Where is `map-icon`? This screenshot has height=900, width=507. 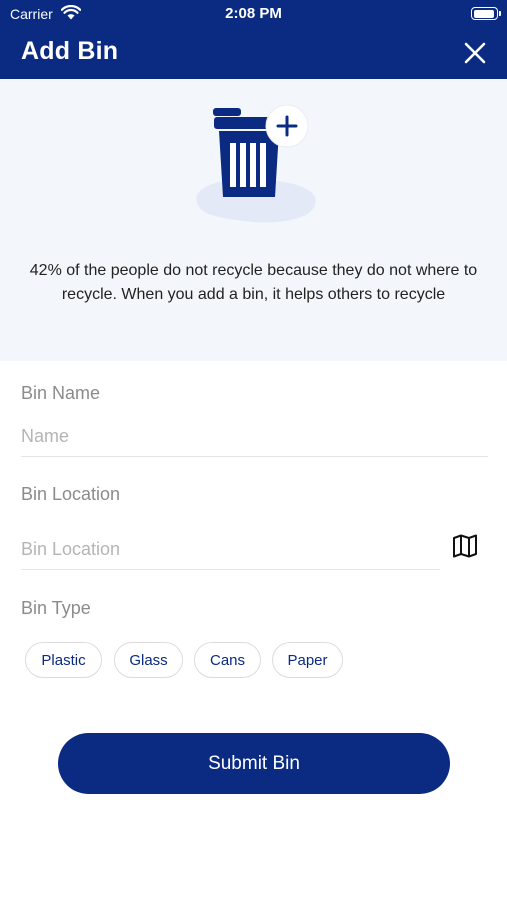
map-icon is located at coordinates (465, 546).